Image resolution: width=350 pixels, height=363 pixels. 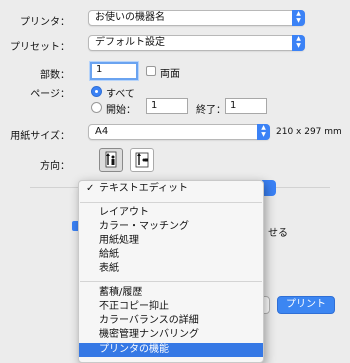 I want to click on landscape-orientation-icon, so click(x=142, y=160).